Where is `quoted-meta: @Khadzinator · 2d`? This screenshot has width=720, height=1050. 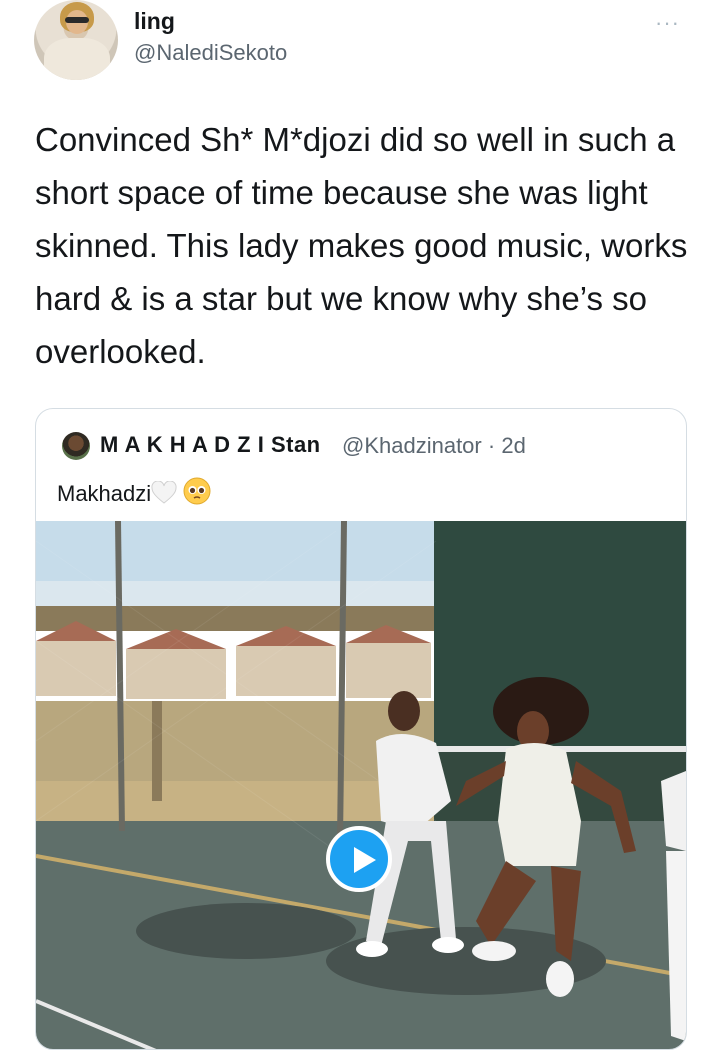 quoted-meta: @Khadzinator · 2d is located at coordinates (434, 446).